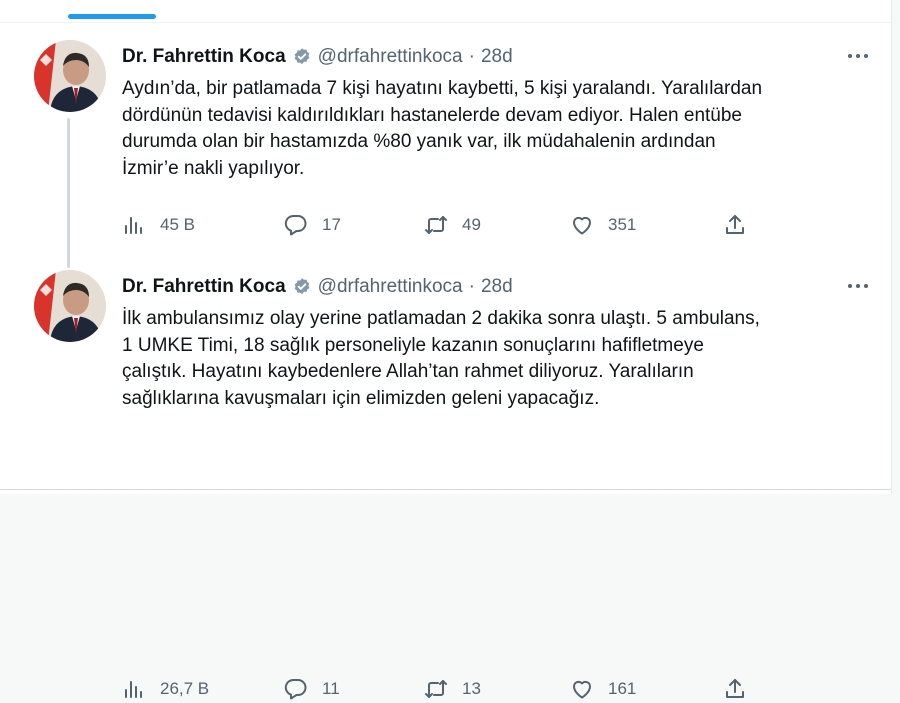 The image size is (900, 703). I want to click on retweet-button: 49, so click(452, 225).